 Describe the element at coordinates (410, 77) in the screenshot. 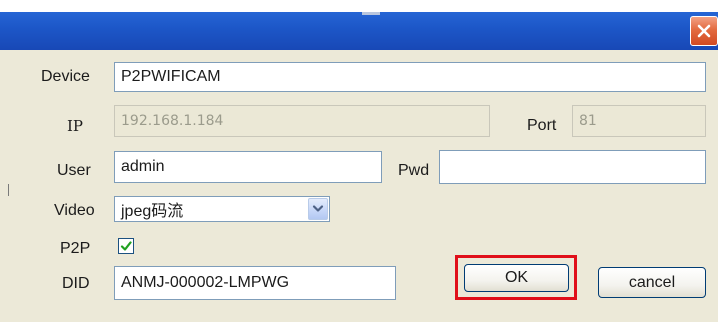

I see `device-field: P2PWIFICAM` at that location.